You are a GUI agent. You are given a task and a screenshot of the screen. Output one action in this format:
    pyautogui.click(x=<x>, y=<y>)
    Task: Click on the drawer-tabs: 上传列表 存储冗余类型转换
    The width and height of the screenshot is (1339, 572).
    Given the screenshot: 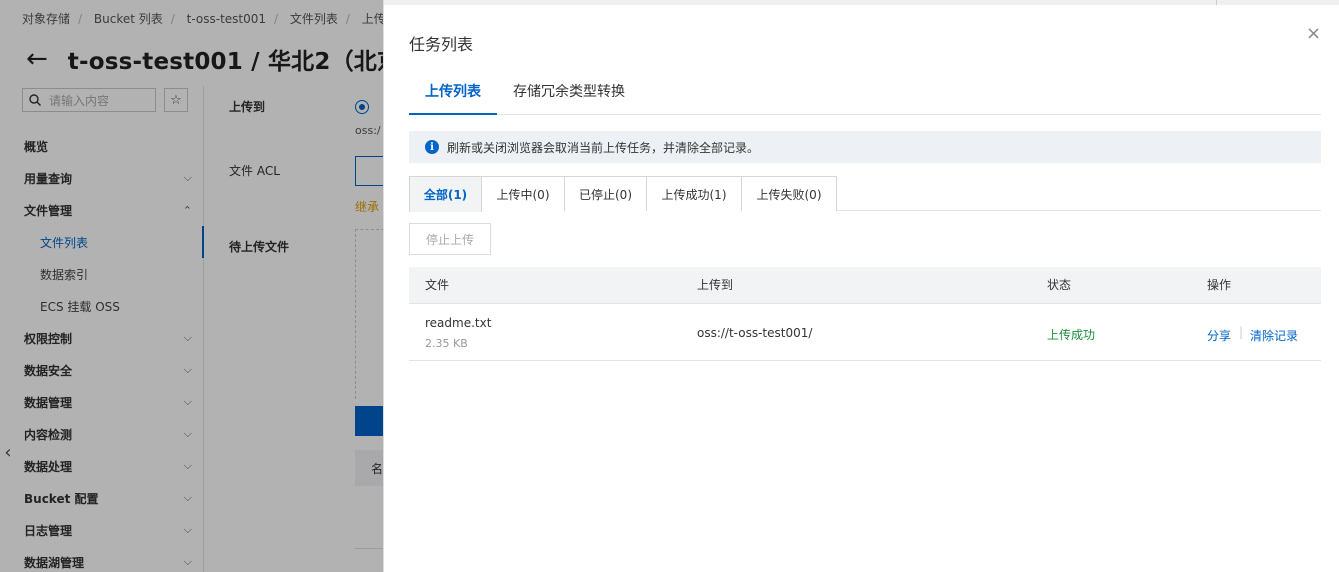 What is the action you would take?
    pyautogui.click(x=865, y=93)
    